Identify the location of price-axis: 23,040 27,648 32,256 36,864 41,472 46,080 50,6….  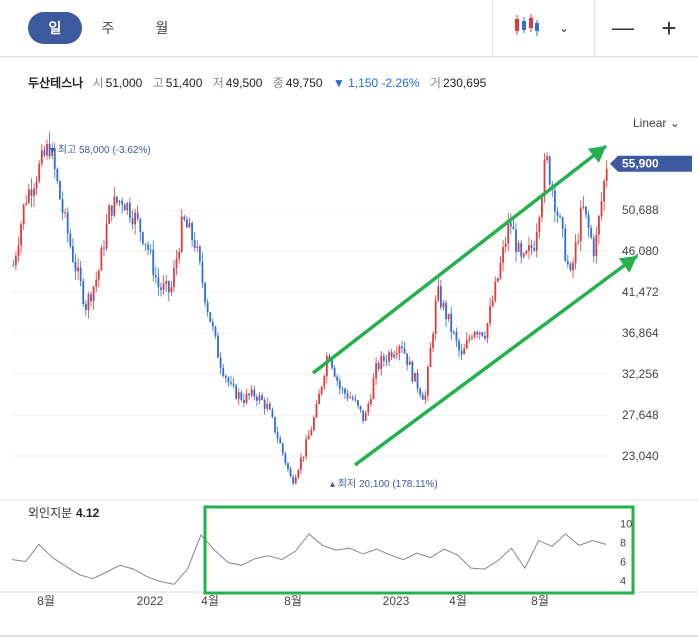
(651, 309).